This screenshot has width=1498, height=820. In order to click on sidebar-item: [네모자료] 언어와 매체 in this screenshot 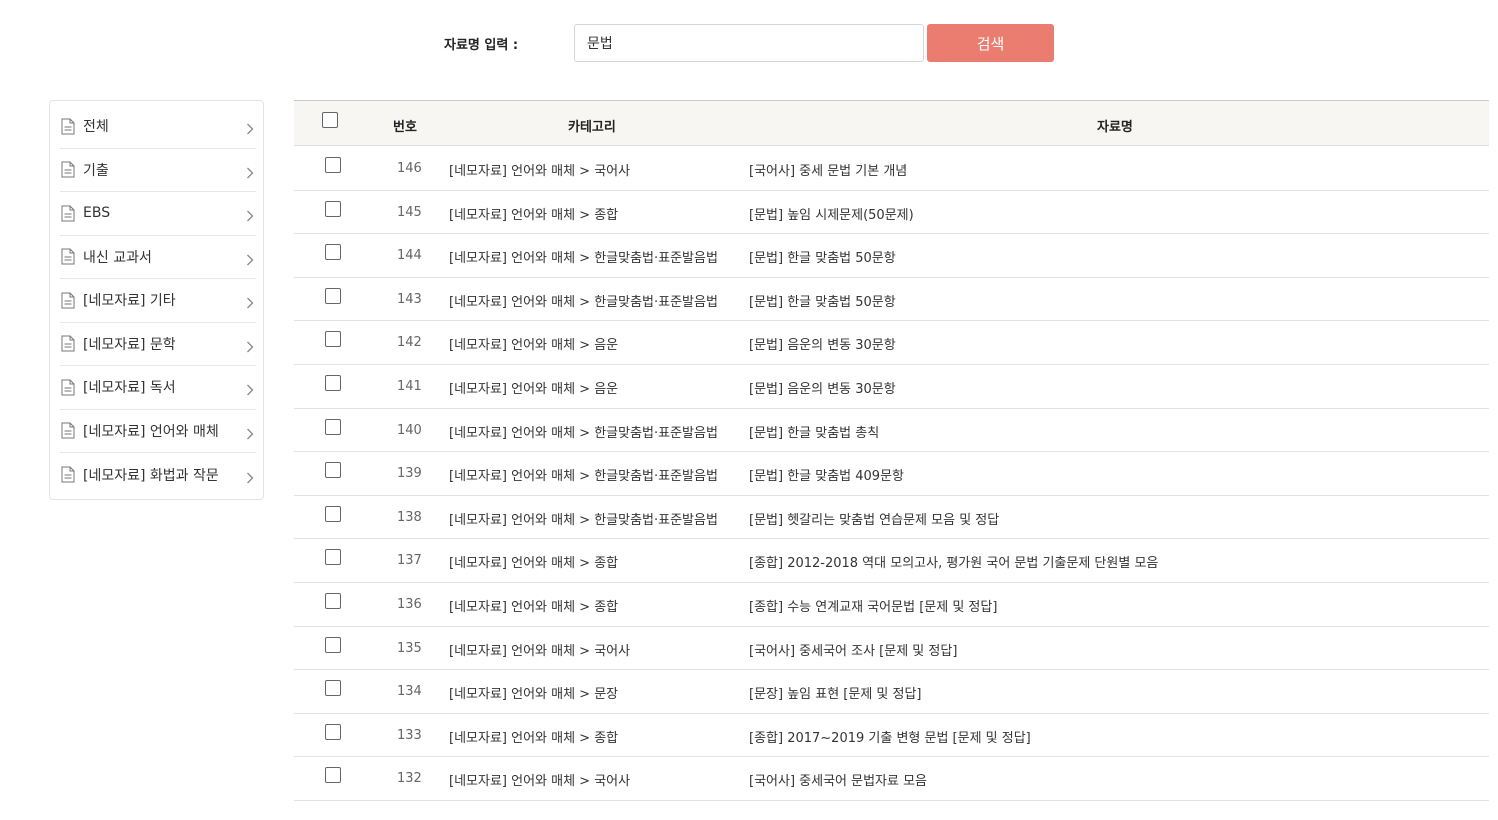, I will do `click(158, 431)`.